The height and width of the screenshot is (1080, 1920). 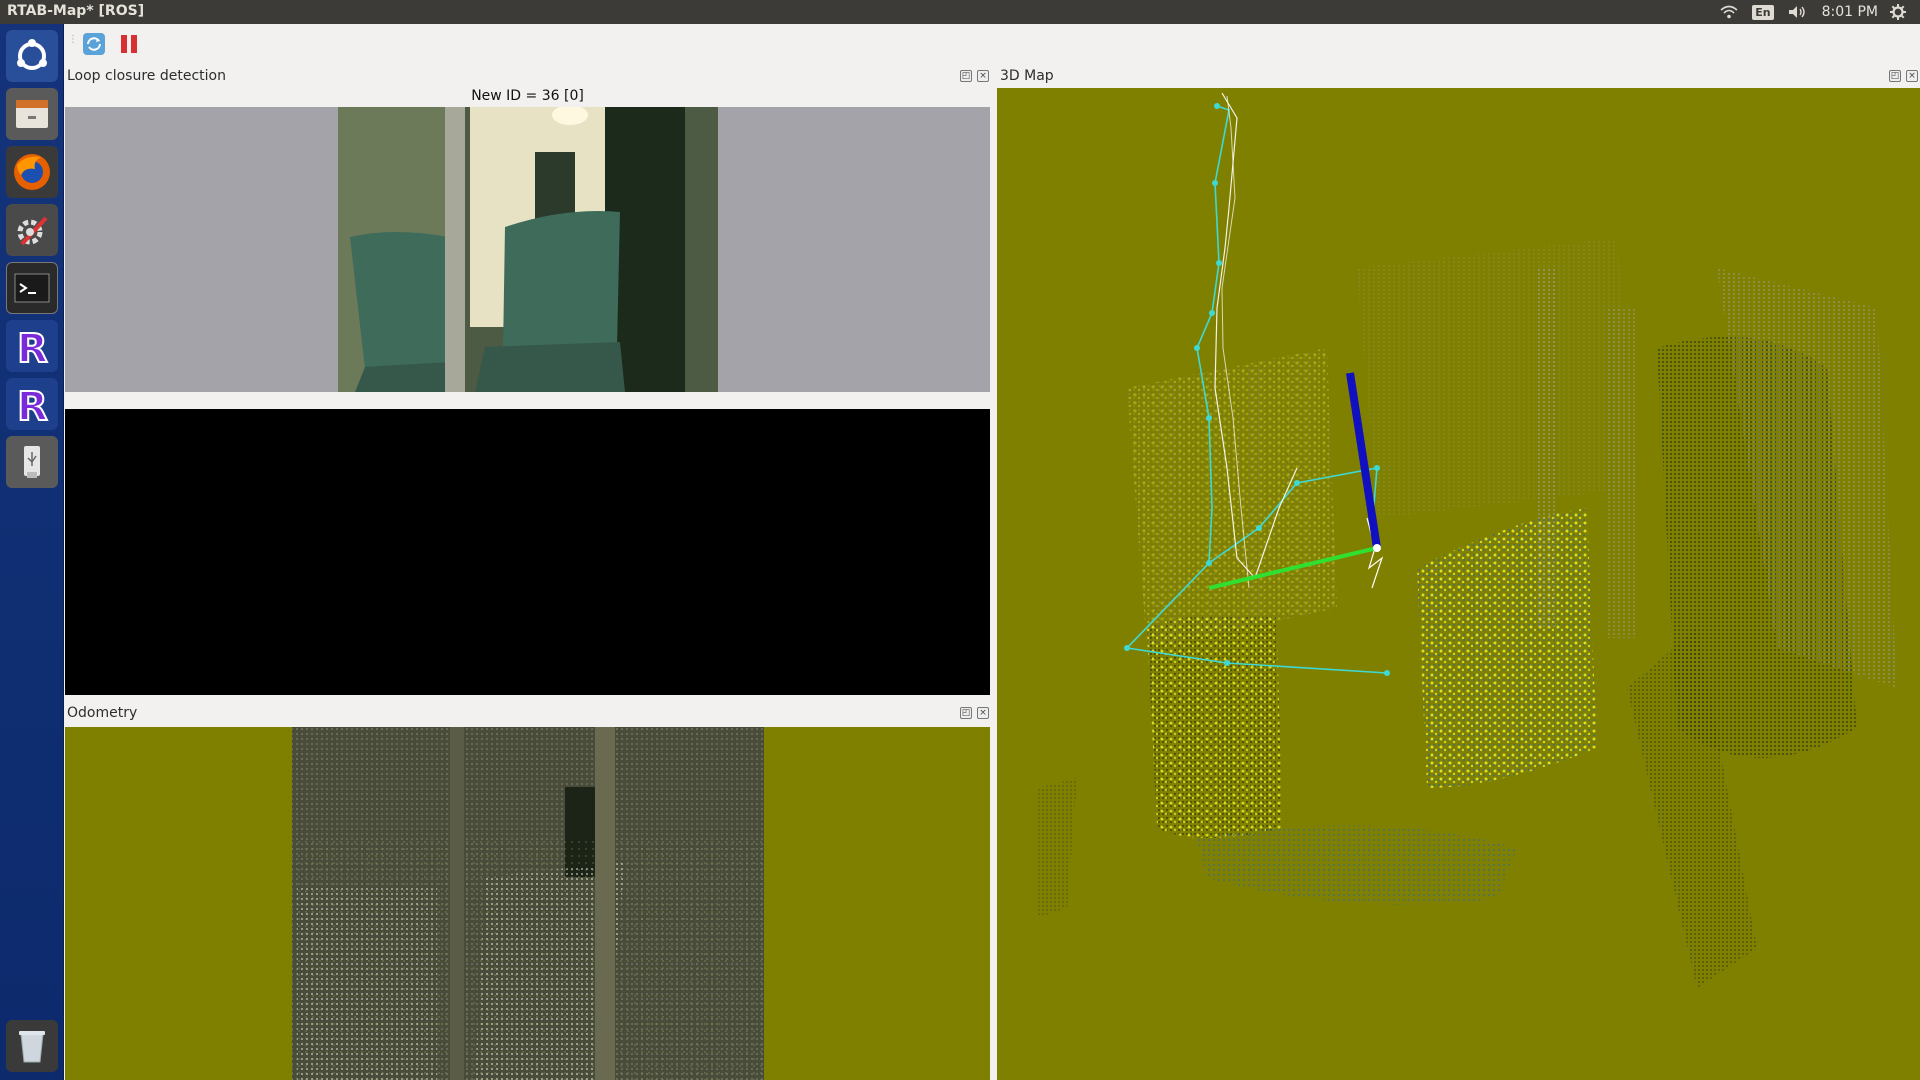 What do you see at coordinates (32, 114) in the screenshot?
I see `files-icon` at bounding box center [32, 114].